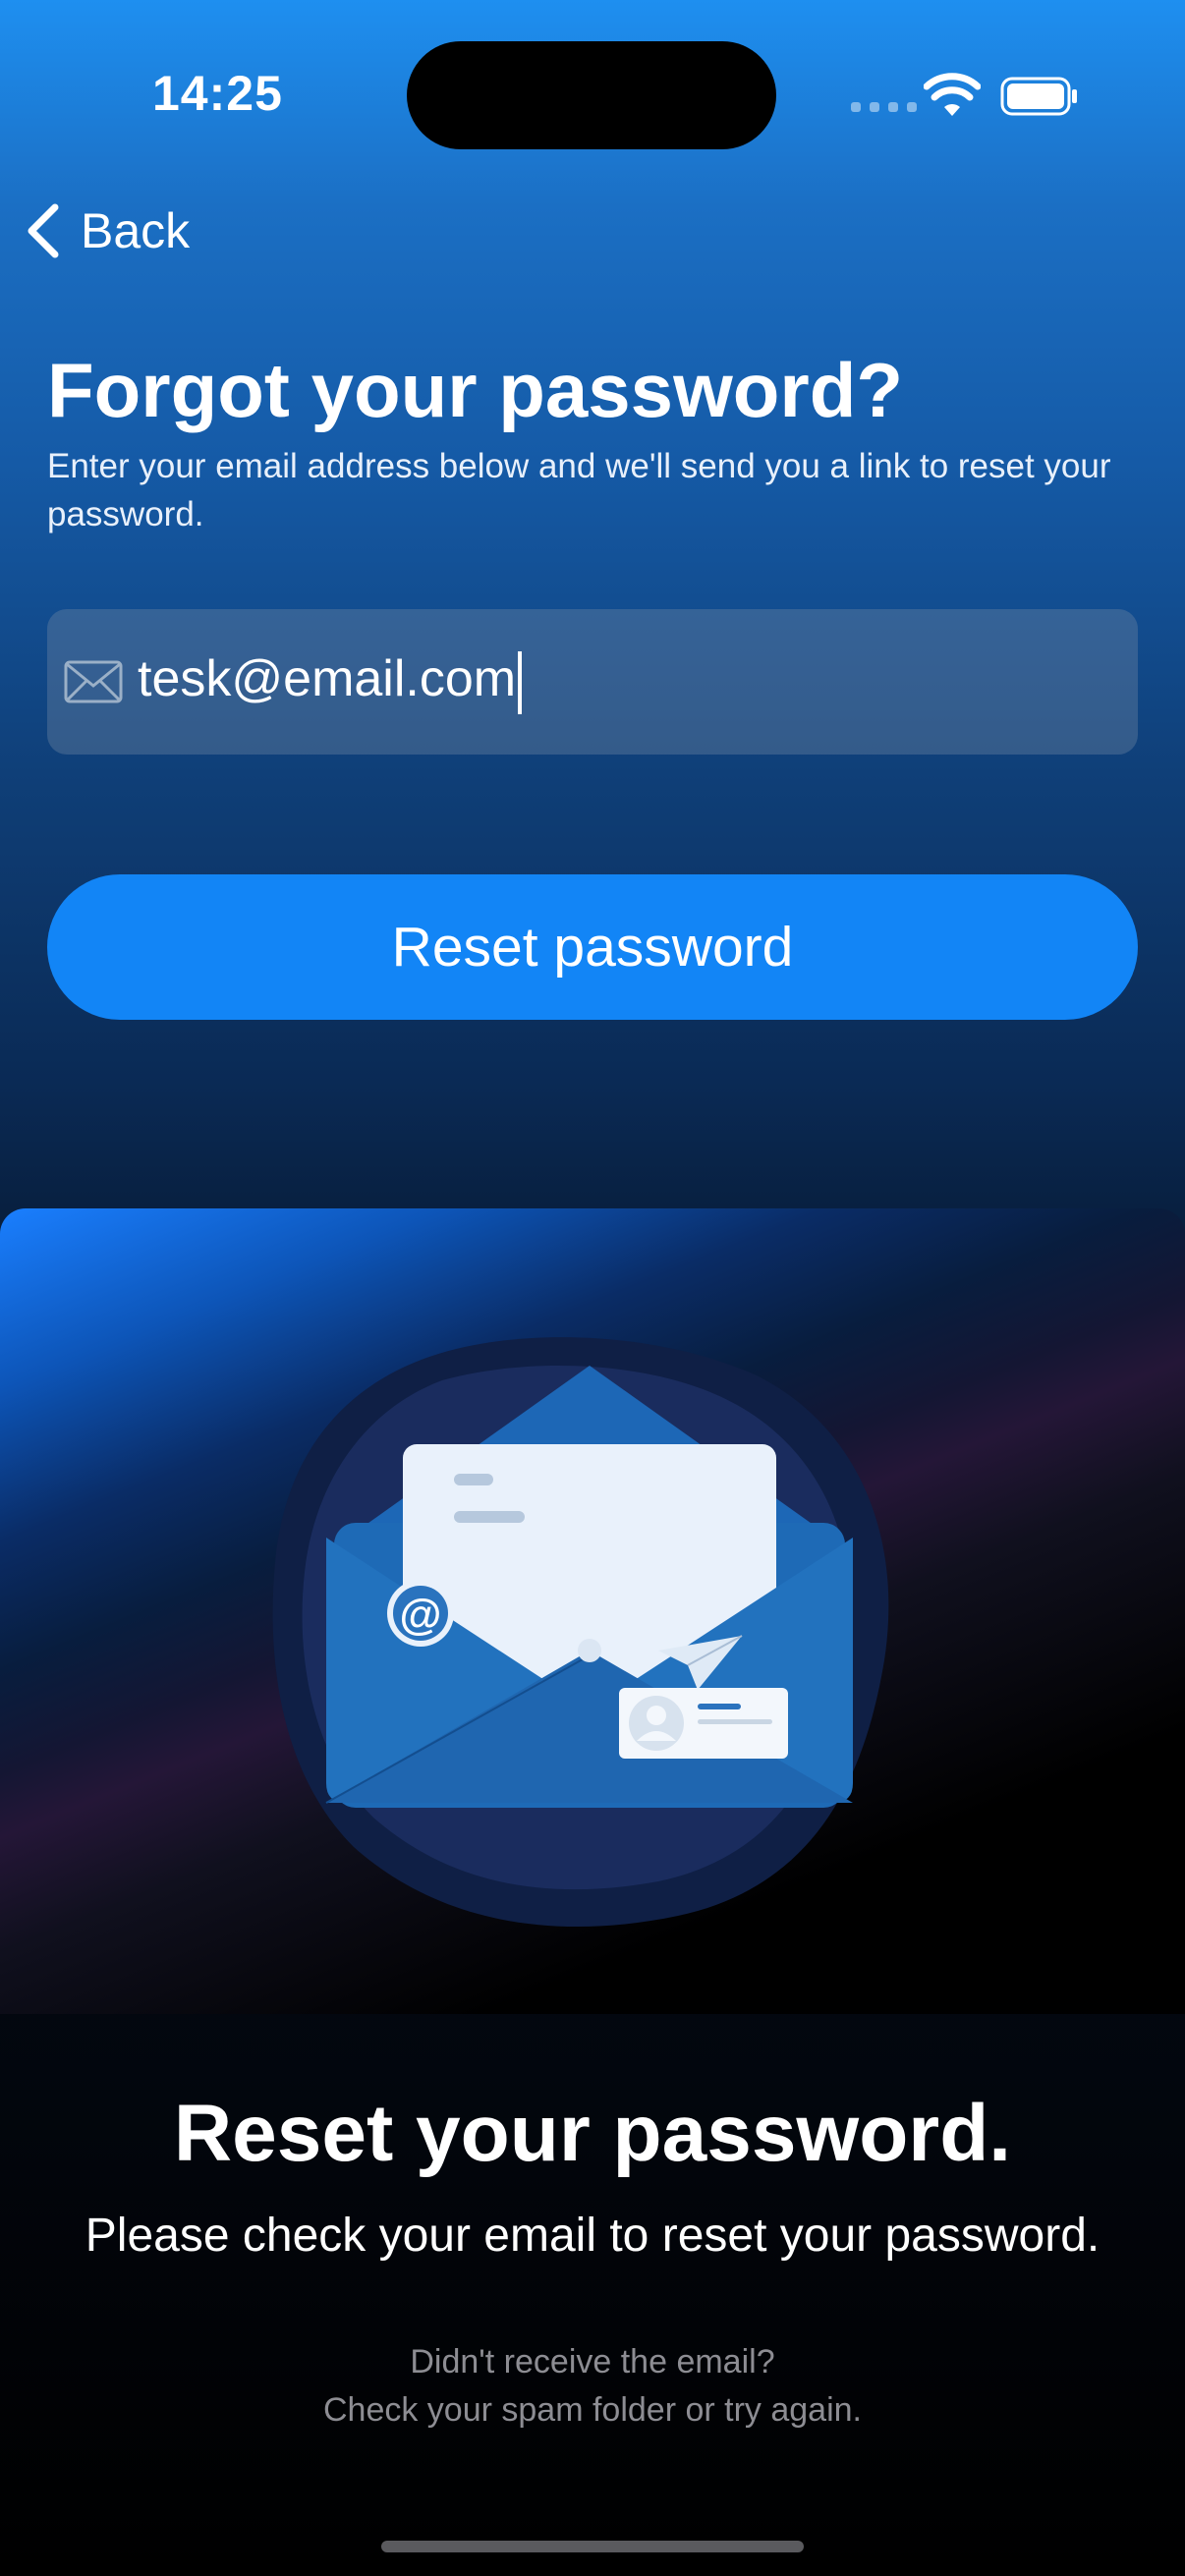 Image resolution: width=1185 pixels, height=2576 pixels. What do you see at coordinates (521, 682) in the screenshot?
I see `text-caret` at bounding box center [521, 682].